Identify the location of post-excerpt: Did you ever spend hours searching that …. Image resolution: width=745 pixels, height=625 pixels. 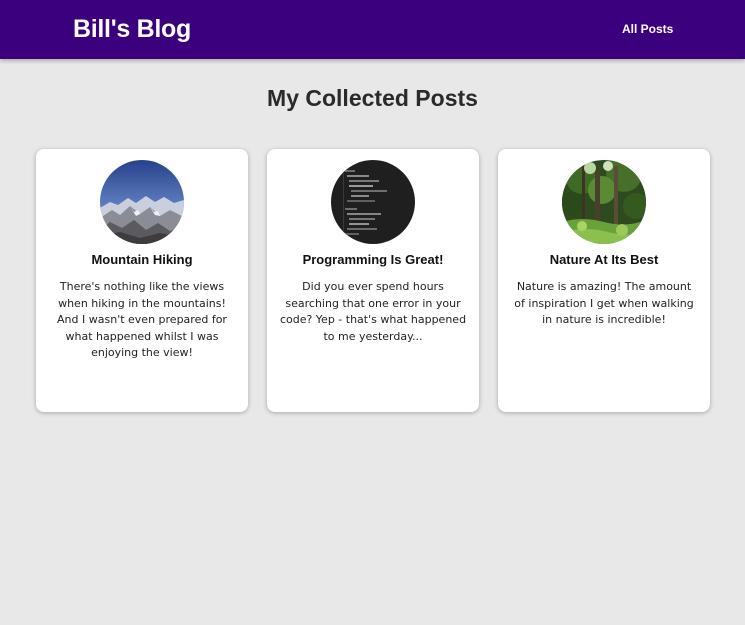
(373, 311).